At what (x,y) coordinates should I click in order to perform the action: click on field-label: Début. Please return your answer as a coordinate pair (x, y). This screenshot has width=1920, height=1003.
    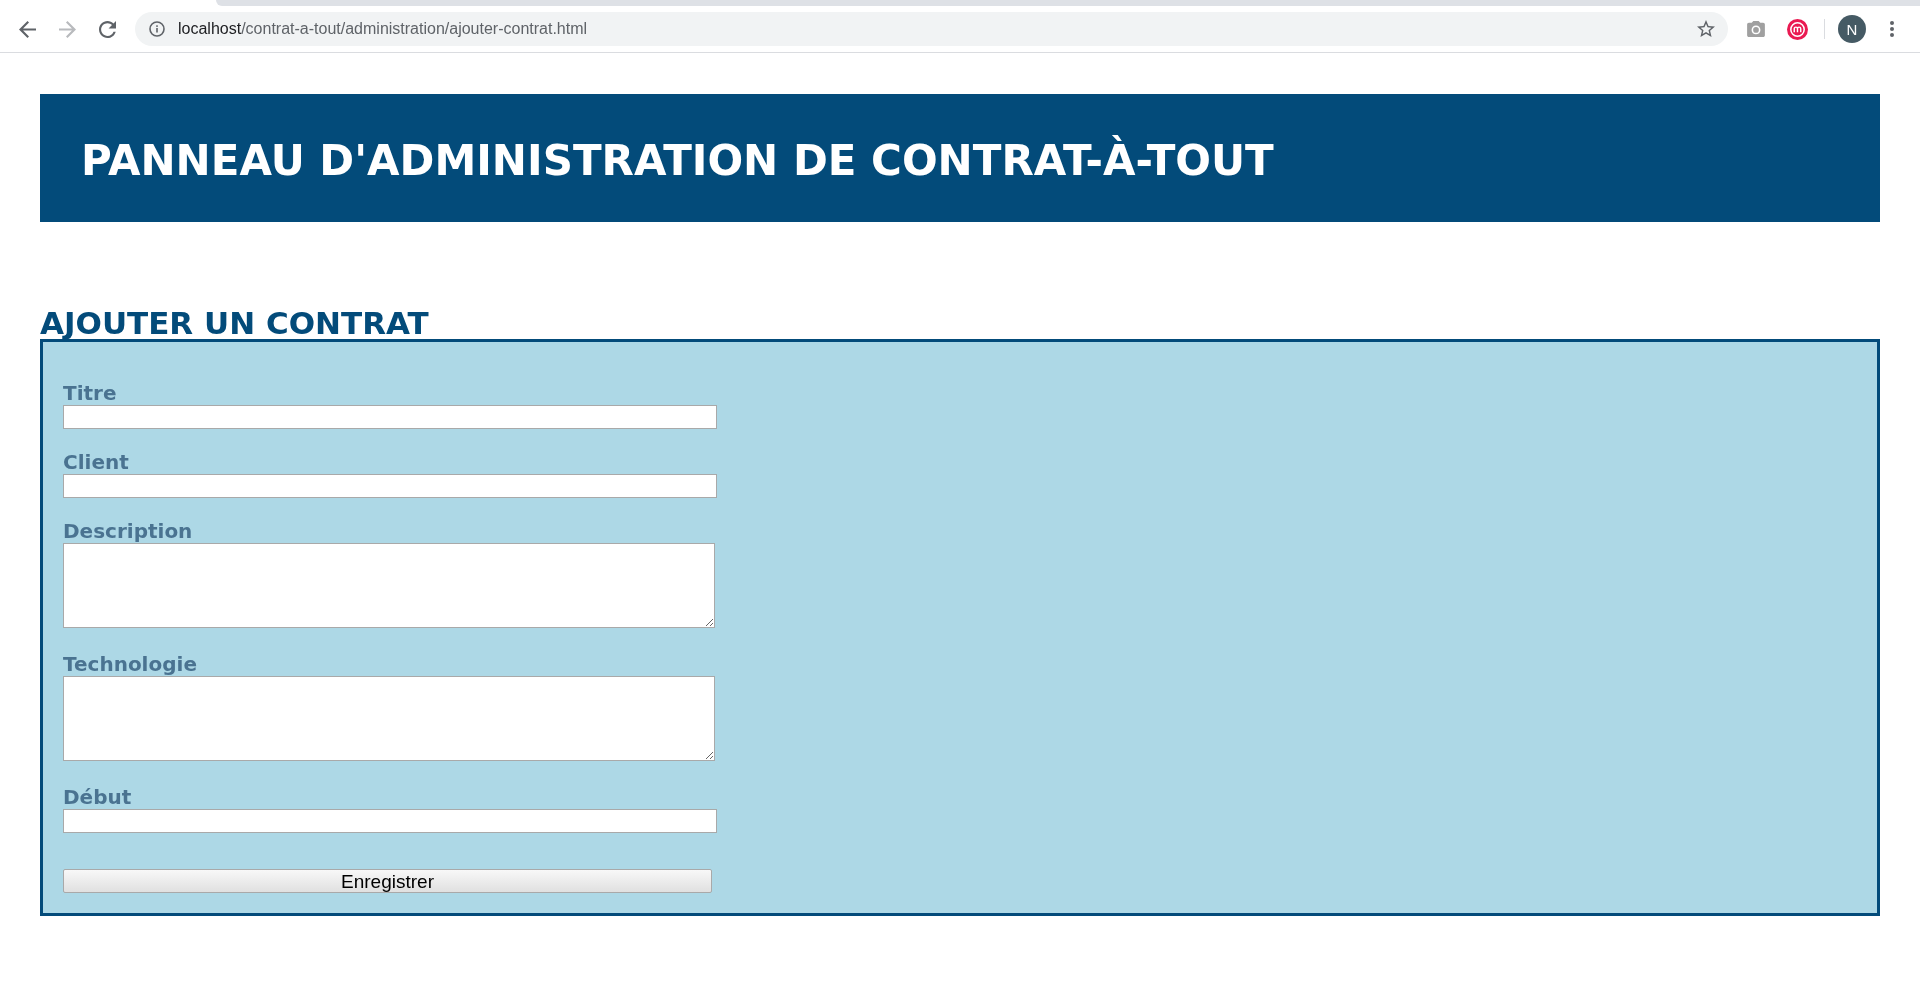
    Looking at the image, I should click on (98, 797).